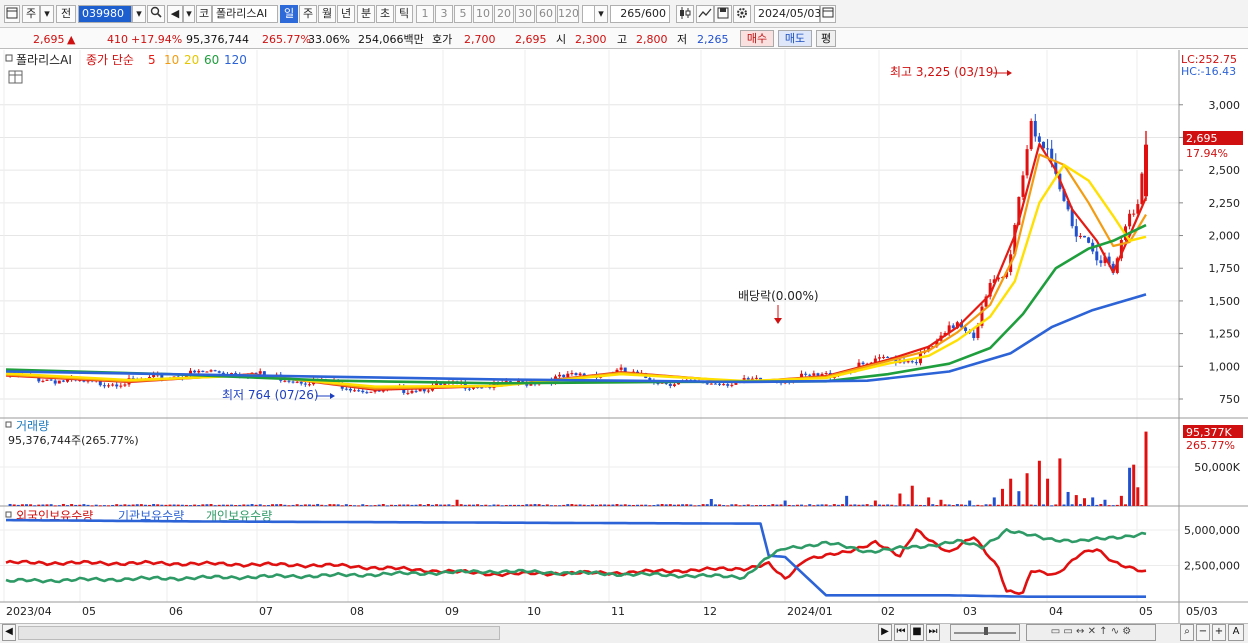 The width and height of the screenshot is (1248, 643). I want to click on settings-gear-icon, so click(742, 14).